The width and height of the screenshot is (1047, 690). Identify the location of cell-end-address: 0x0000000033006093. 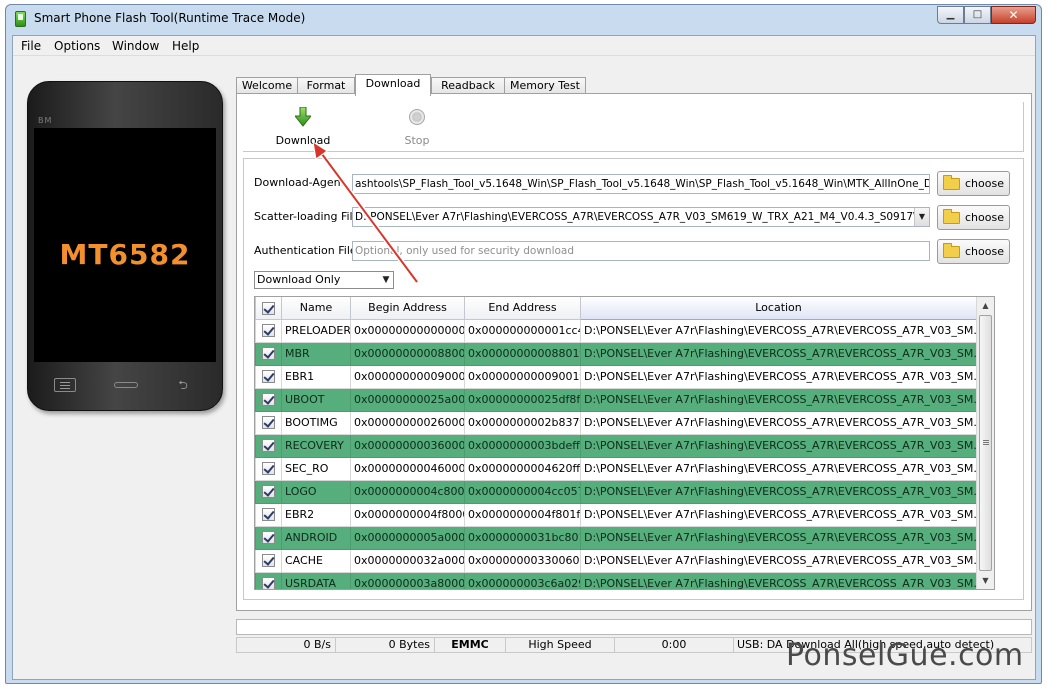
(522, 560).